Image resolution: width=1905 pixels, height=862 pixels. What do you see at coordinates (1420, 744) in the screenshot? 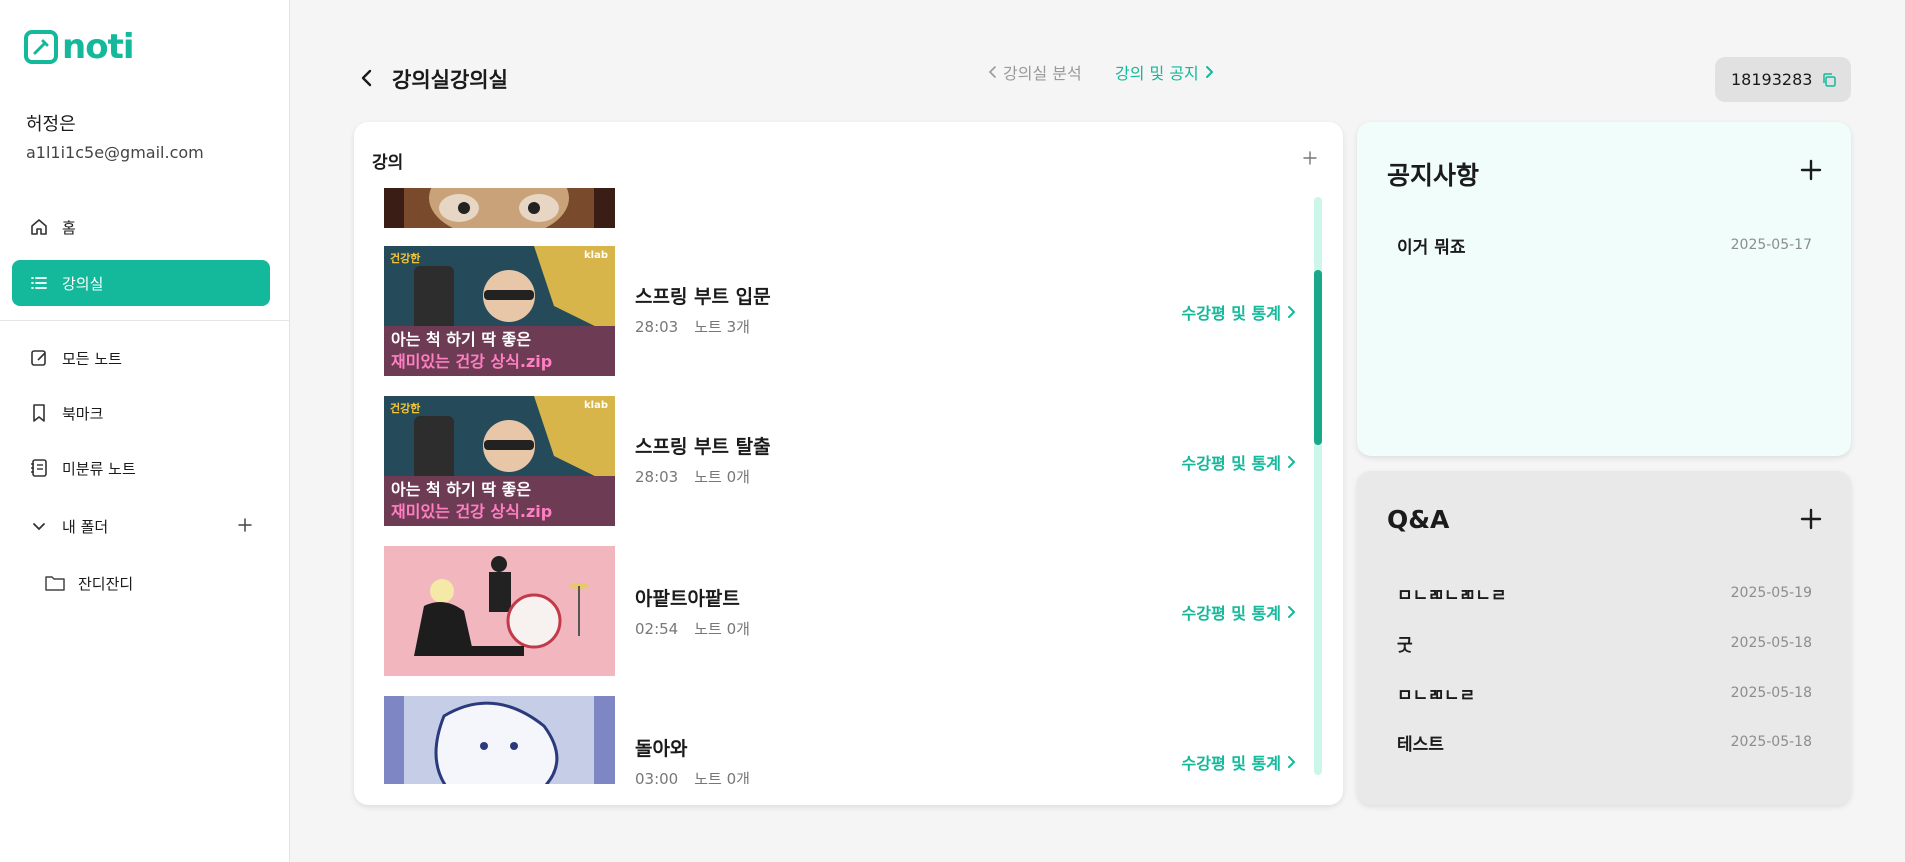
I see `qa-title: 테스트` at bounding box center [1420, 744].